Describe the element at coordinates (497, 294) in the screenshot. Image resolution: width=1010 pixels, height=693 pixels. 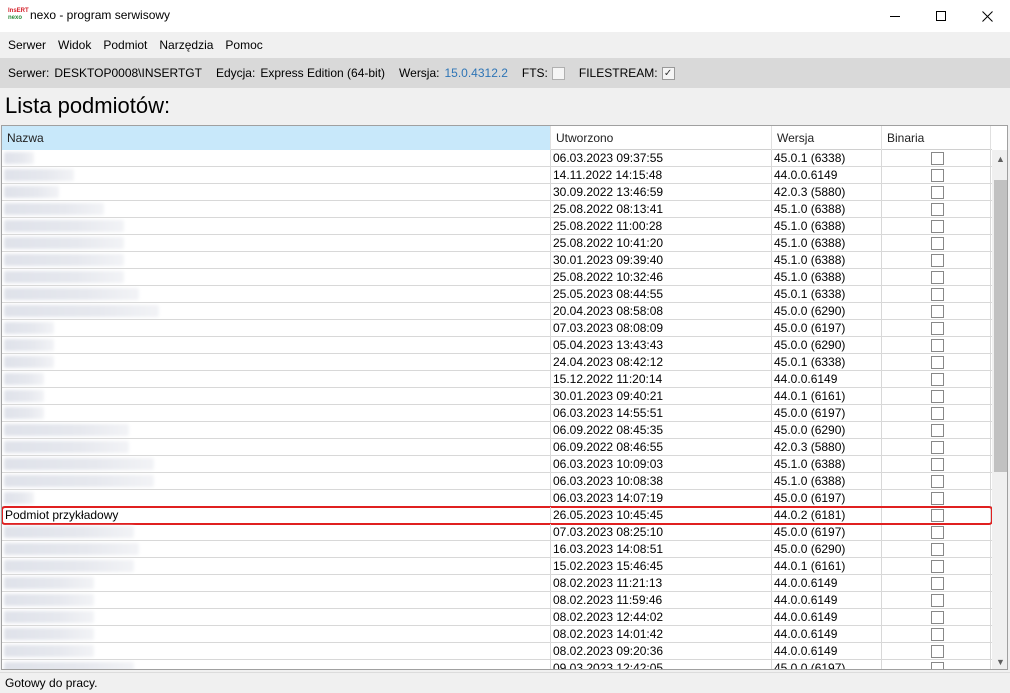
I see `table-row: 25.05.2023 08:44:55 45.0.1 (6338)` at that location.